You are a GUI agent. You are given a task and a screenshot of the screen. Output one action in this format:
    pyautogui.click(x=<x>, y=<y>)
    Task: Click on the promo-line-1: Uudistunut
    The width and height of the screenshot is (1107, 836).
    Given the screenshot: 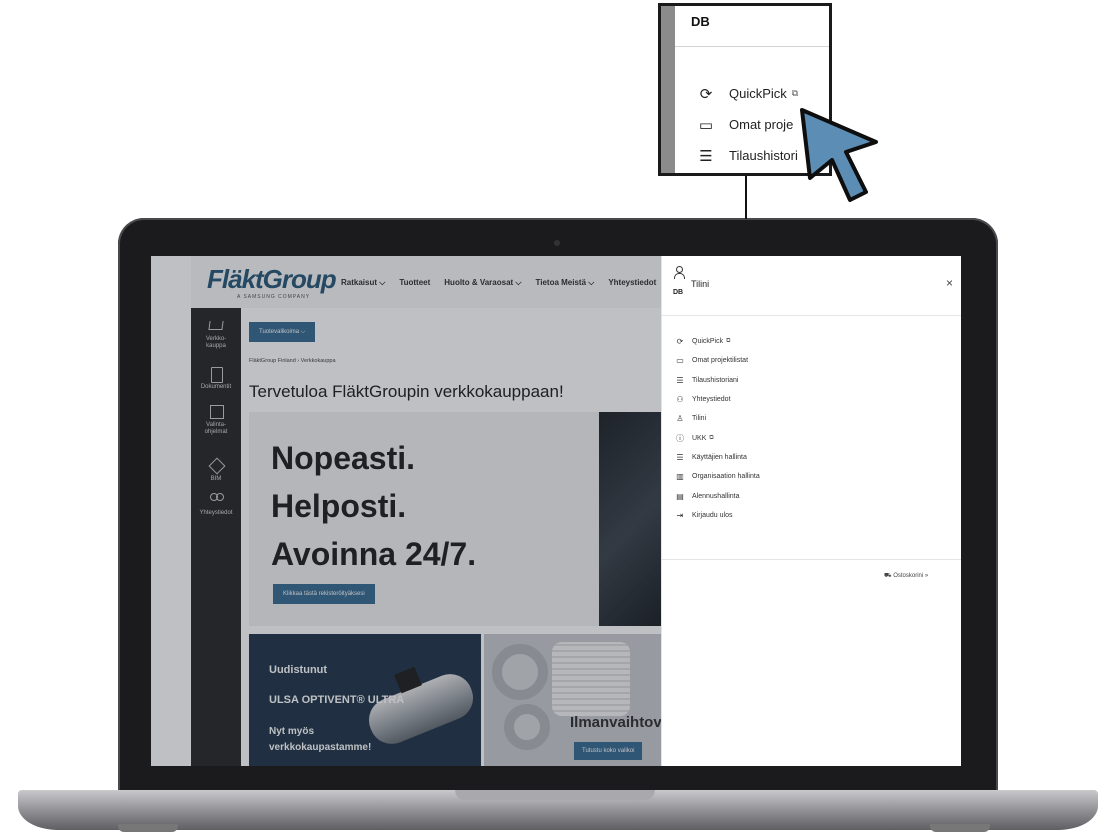 What is the action you would take?
    pyautogui.click(x=298, y=670)
    